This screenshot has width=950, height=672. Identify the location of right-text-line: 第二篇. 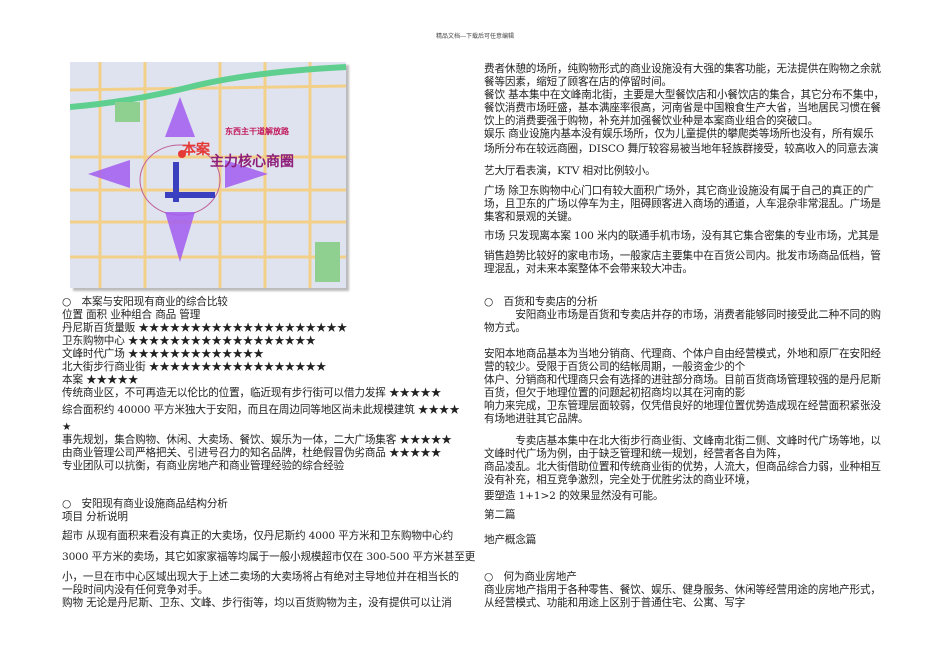
(500, 515).